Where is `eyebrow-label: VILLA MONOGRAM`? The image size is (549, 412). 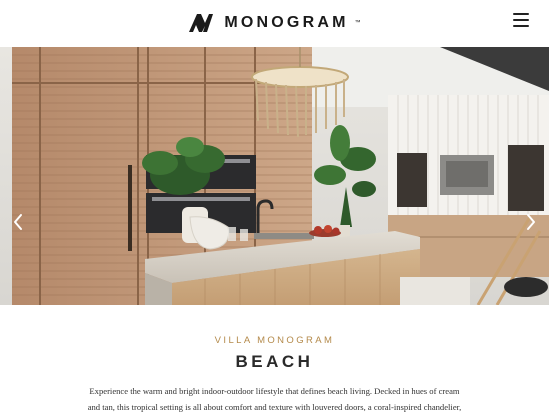
eyebrow-label: VILLA MONOGRAM is located at coordinates (274, 340).